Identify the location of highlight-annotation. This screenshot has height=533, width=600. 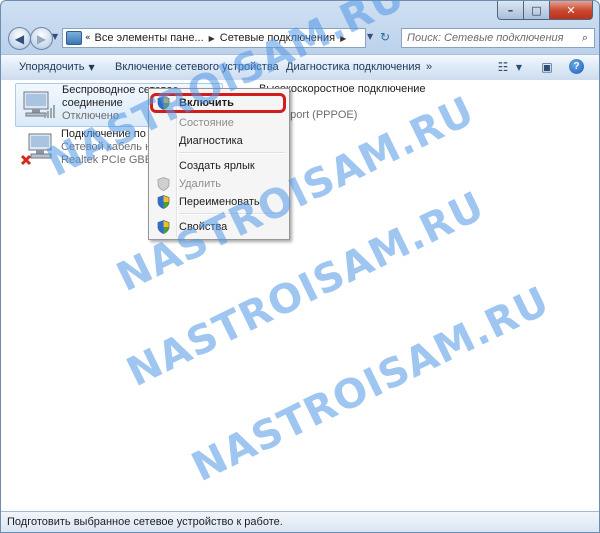
(218, 103).